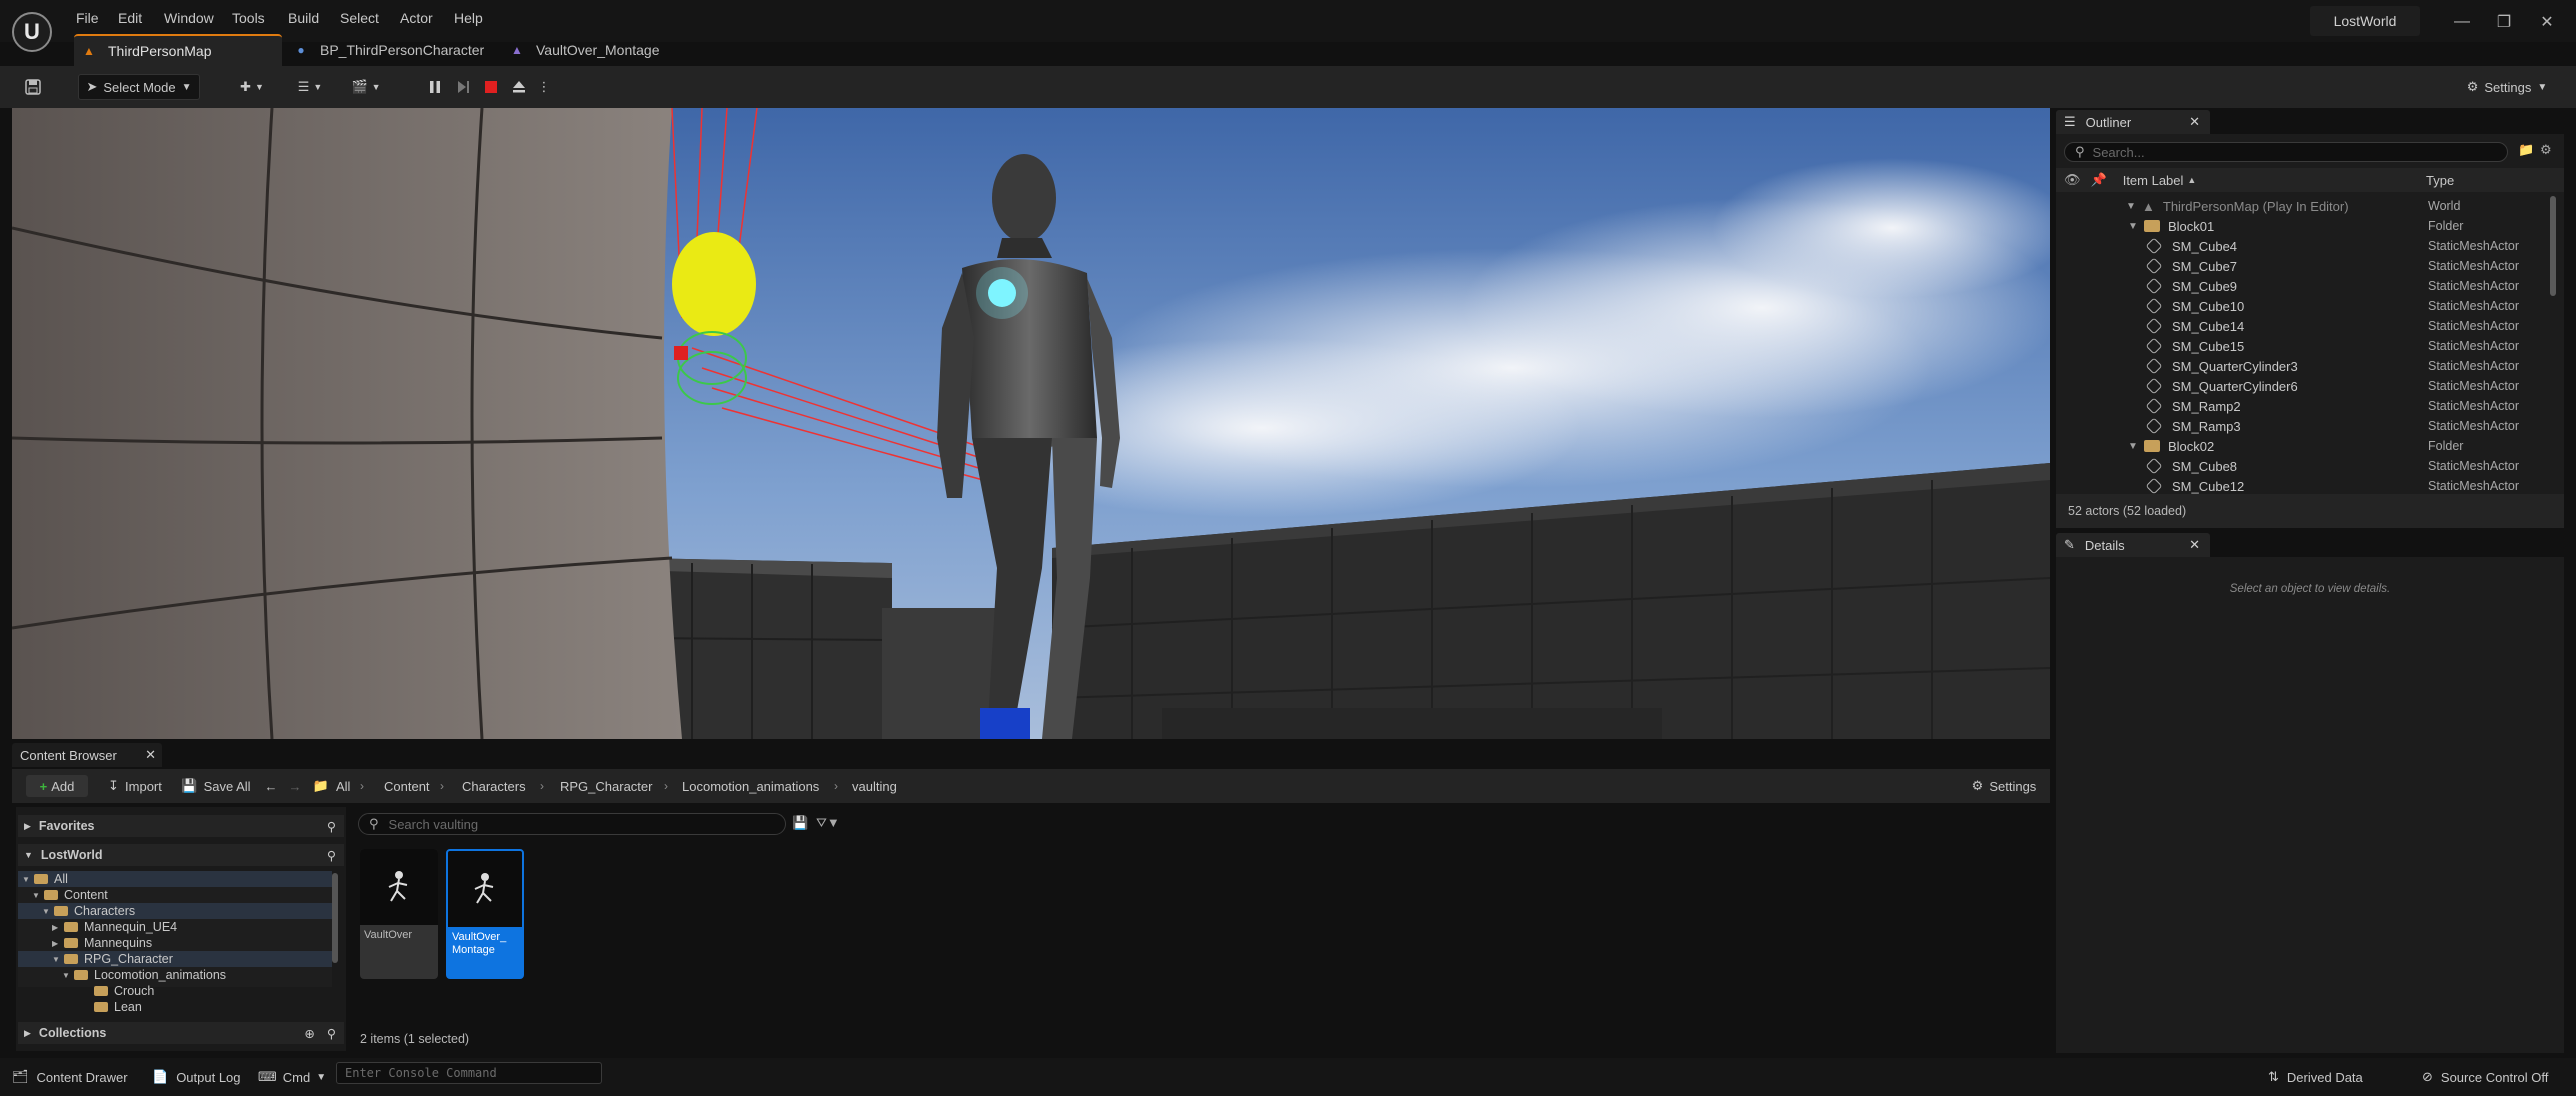 The image size is (2576, 1096). Describe the element at coordinates (189, 18) in the screenshot. I see `menu-window: Window` at that location.